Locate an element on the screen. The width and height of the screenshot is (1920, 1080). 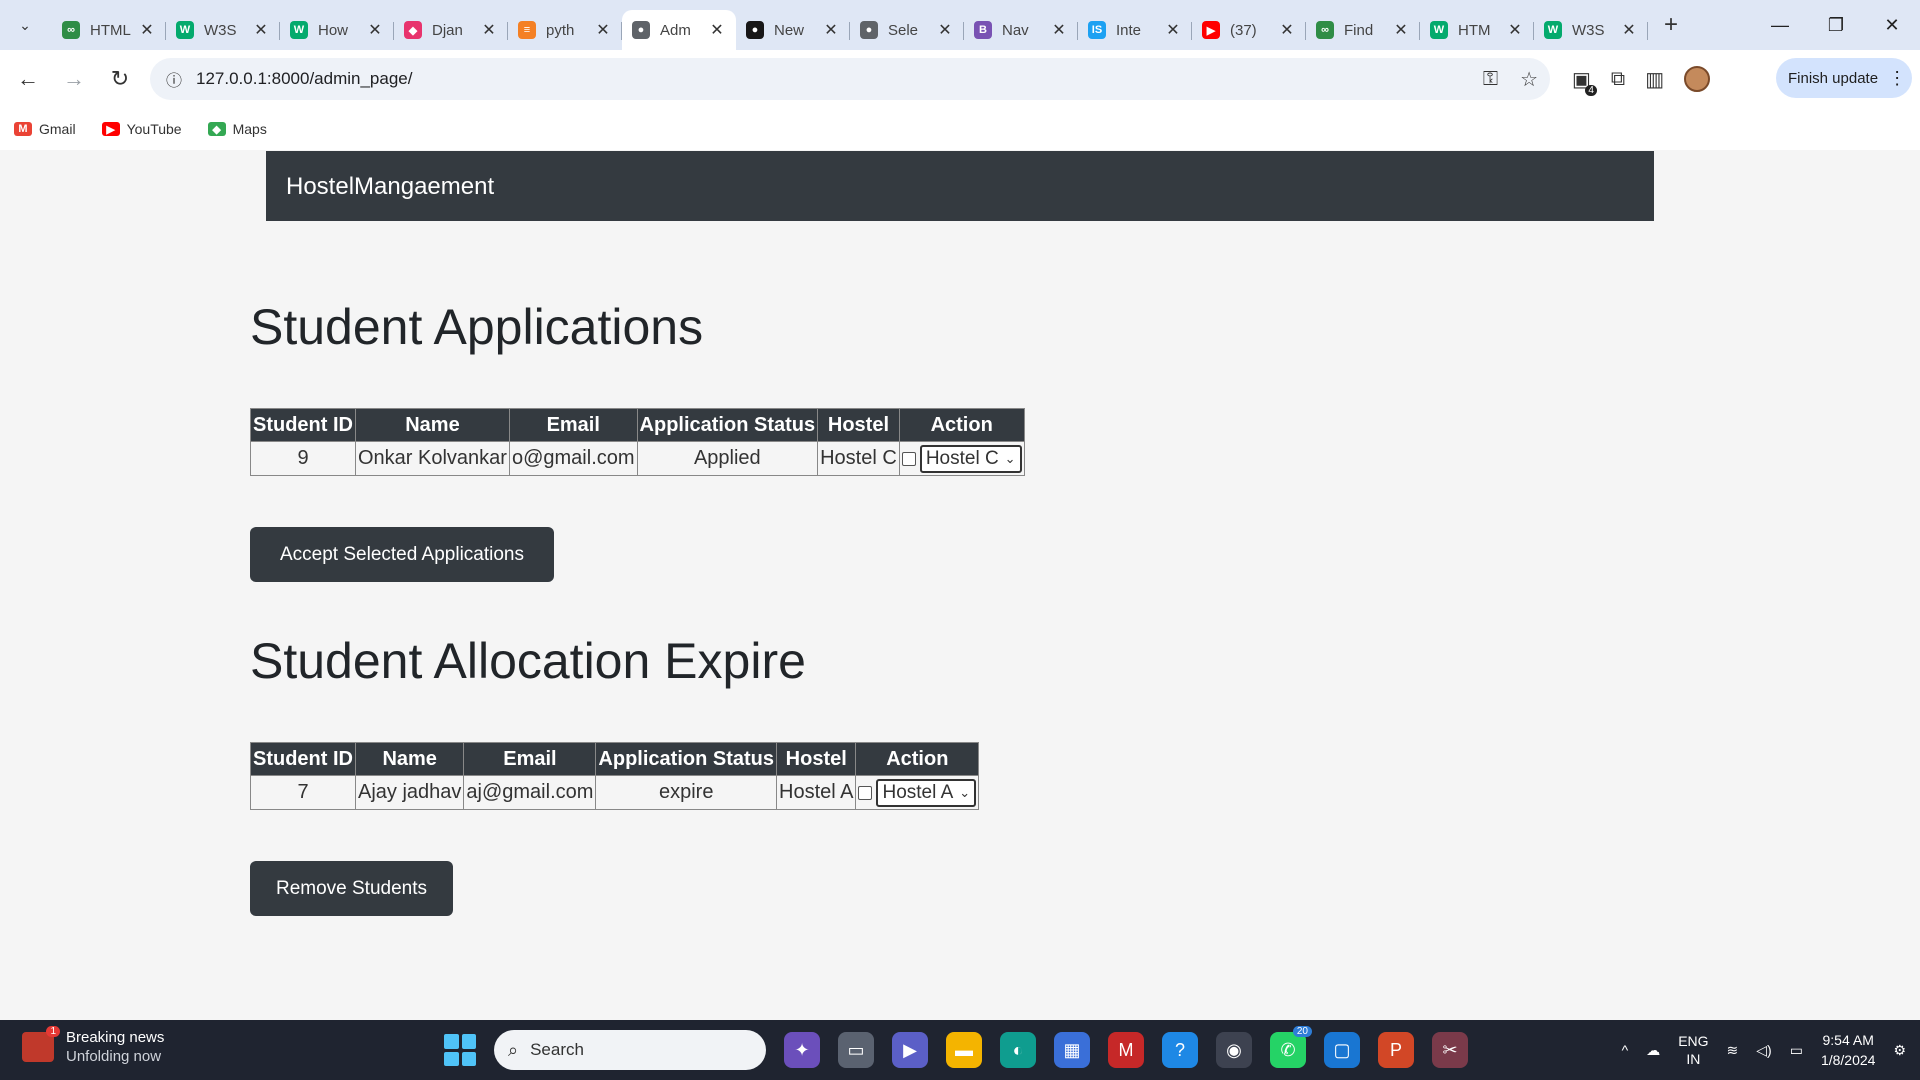
whiteboard-icon: ▢ is located at coordinates (1342, 1050).